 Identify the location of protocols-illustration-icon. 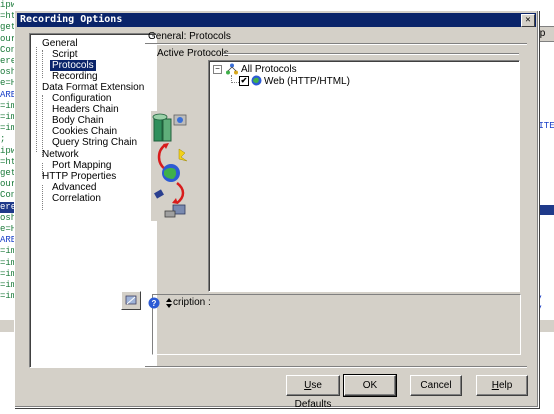
(171, 166).